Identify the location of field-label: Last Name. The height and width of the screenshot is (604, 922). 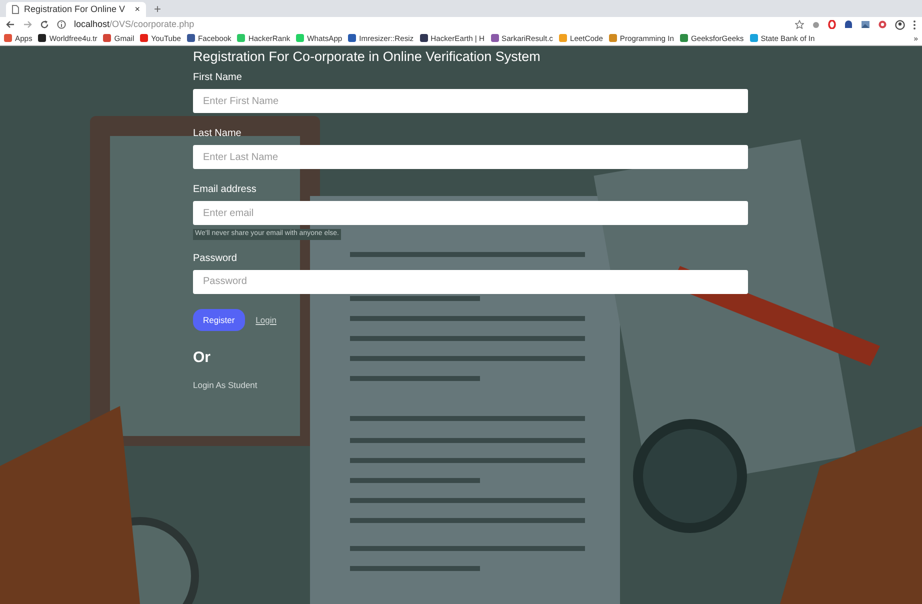
(217, 134).